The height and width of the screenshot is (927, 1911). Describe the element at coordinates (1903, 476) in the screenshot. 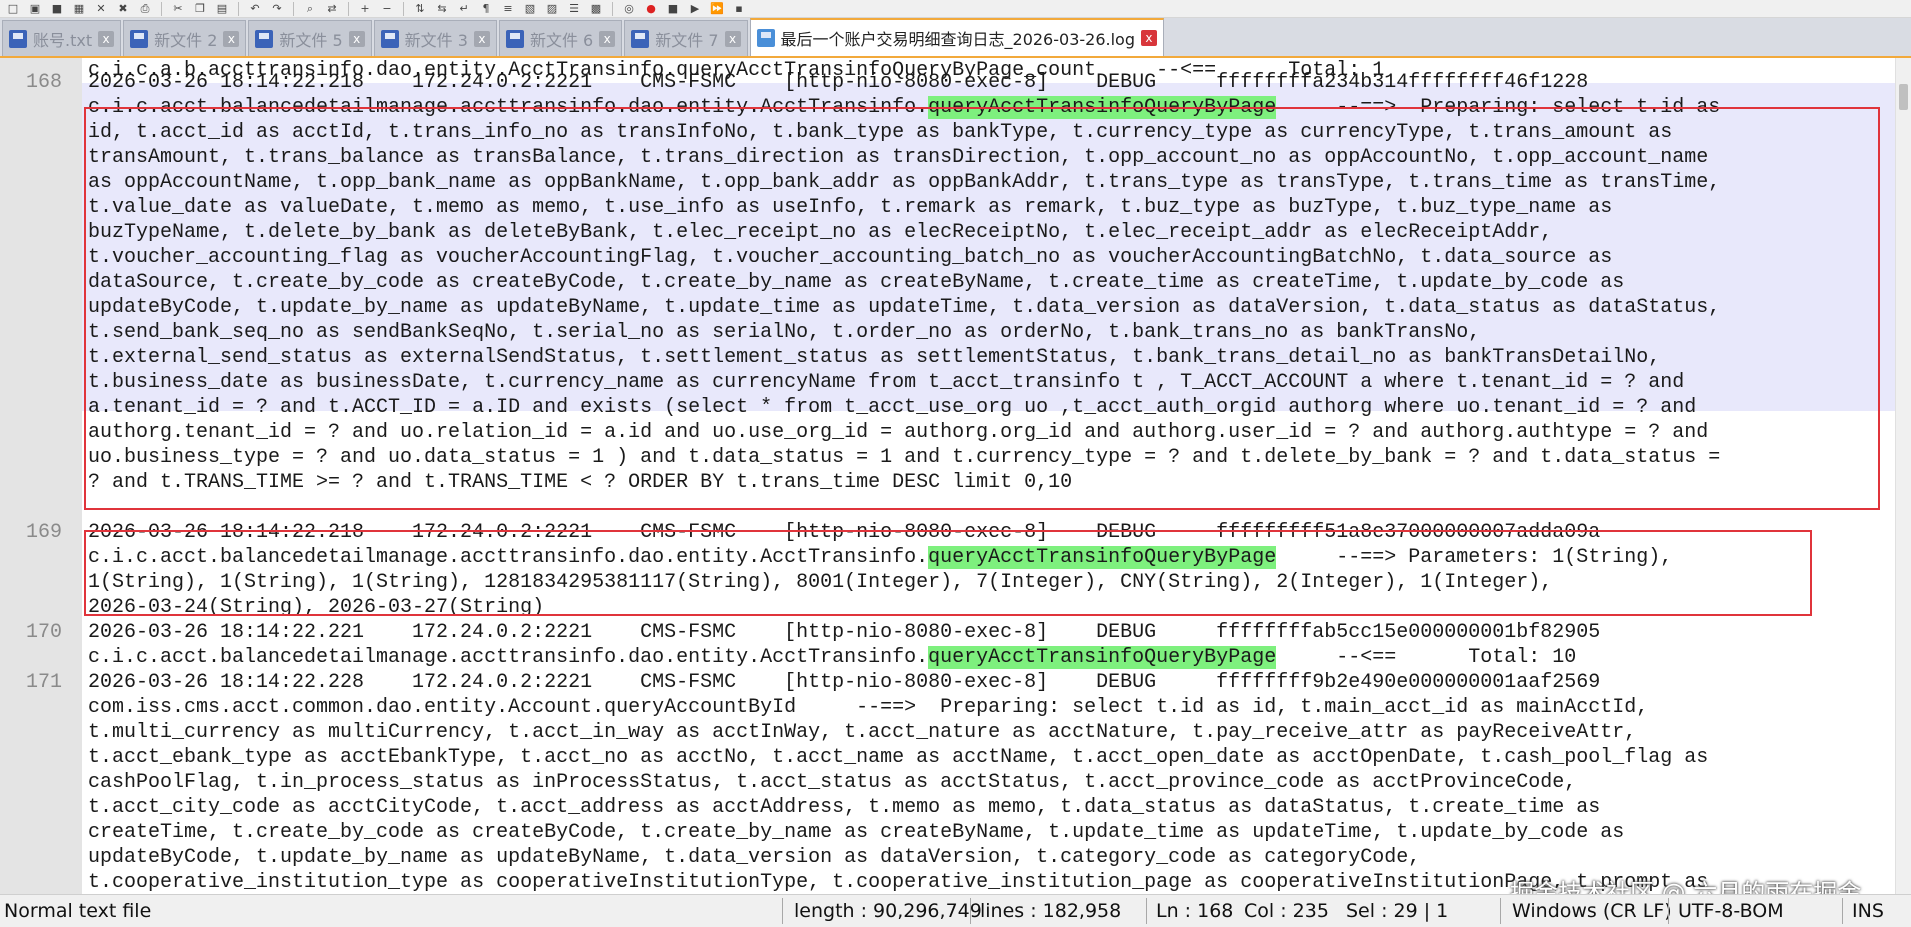

I see `vertical-scrollbar` at that location.